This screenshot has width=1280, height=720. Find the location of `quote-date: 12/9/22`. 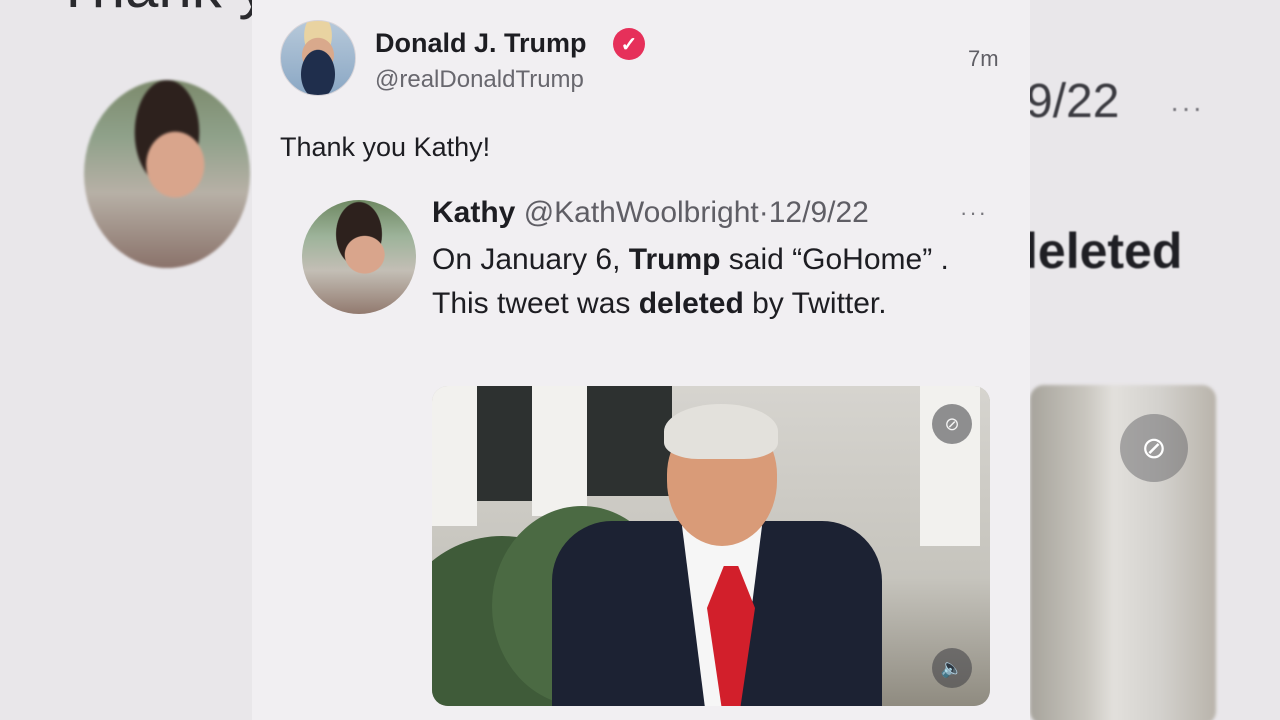

quote-date: 12/9/22 is located at coordinates (819, 212).